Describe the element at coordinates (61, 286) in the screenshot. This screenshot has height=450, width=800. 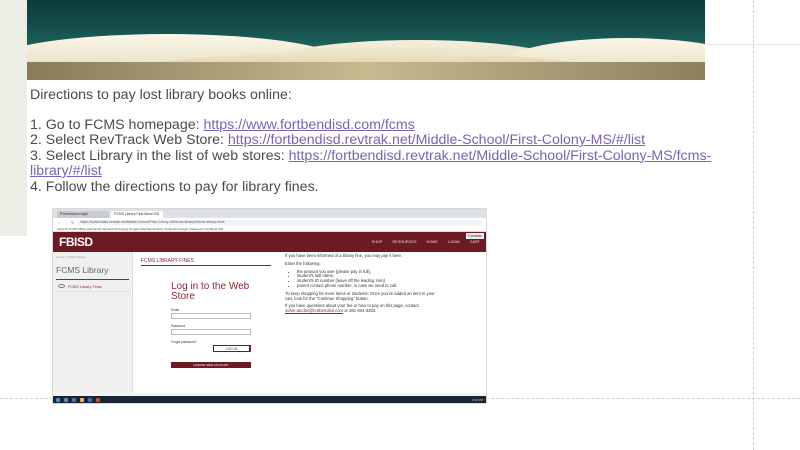
I see `eye-icon` at that location.